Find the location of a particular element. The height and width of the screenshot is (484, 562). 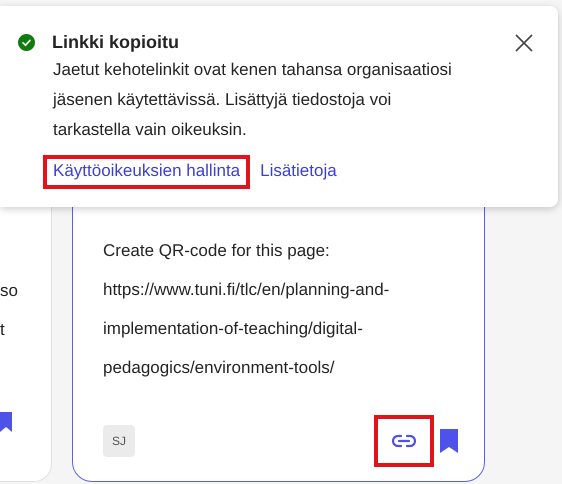

close-button is located at coordinates (524, 43).